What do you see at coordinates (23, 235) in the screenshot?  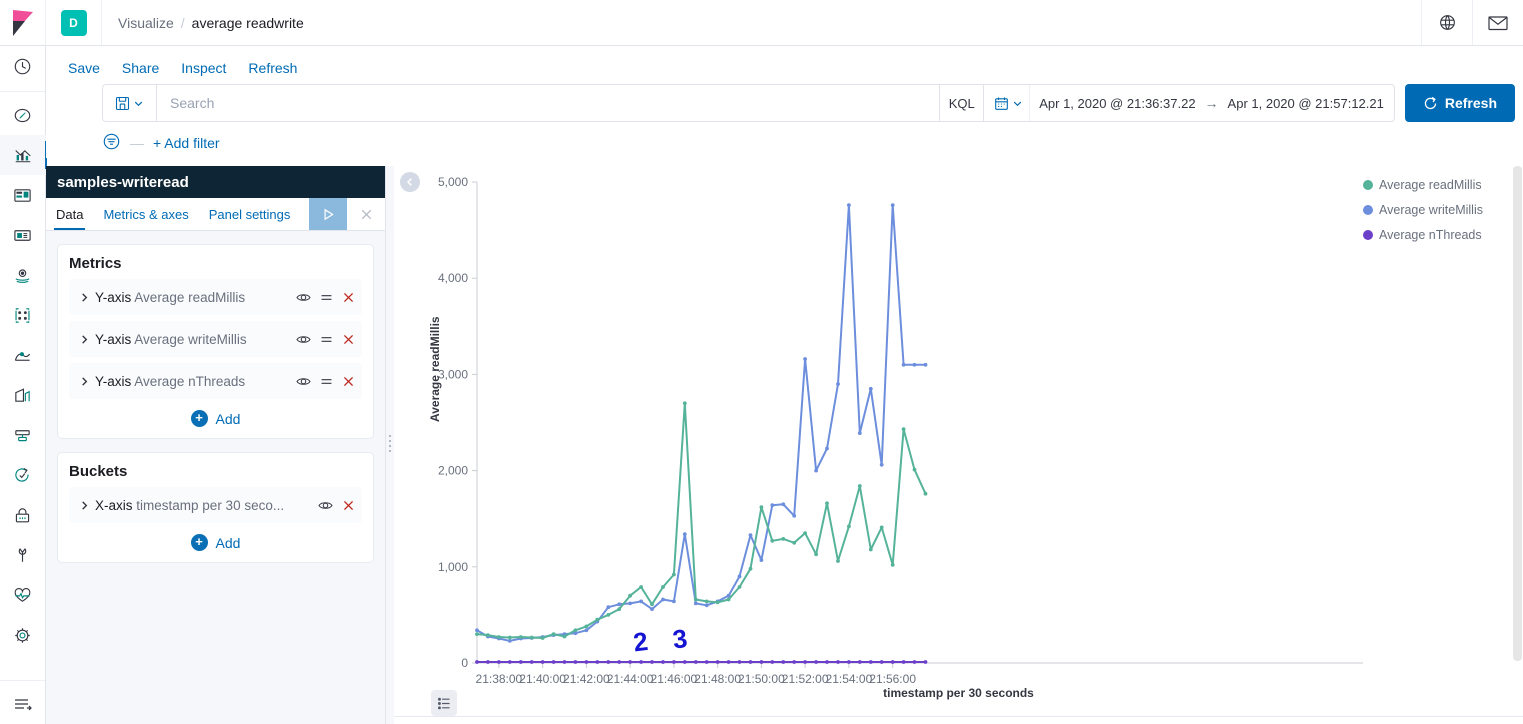 I see `sidebar-item-canvas` at bounding box center [23, 235].